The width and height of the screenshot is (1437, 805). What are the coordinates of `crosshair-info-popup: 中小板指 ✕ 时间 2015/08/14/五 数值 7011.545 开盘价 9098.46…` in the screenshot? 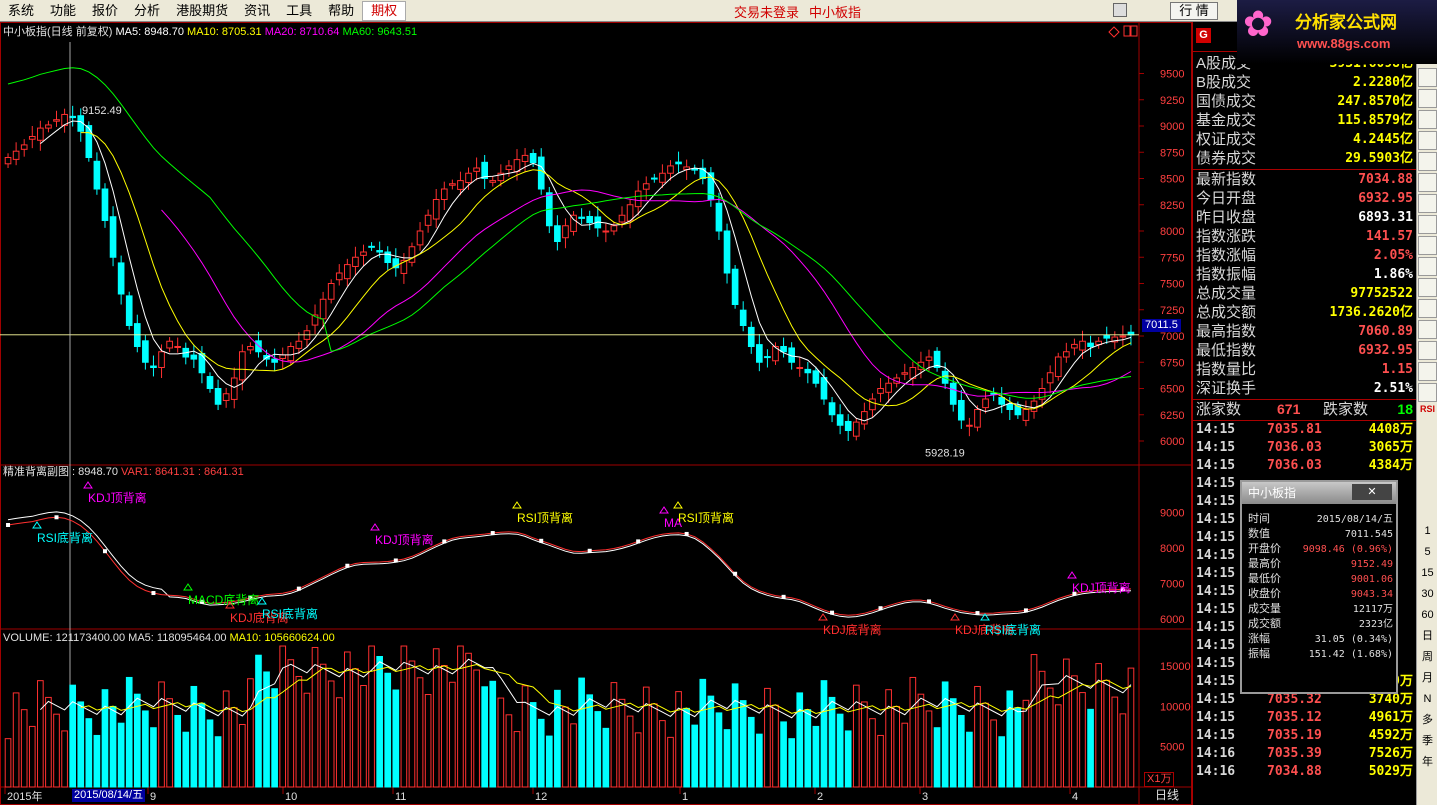 It's located at (1319, 587).